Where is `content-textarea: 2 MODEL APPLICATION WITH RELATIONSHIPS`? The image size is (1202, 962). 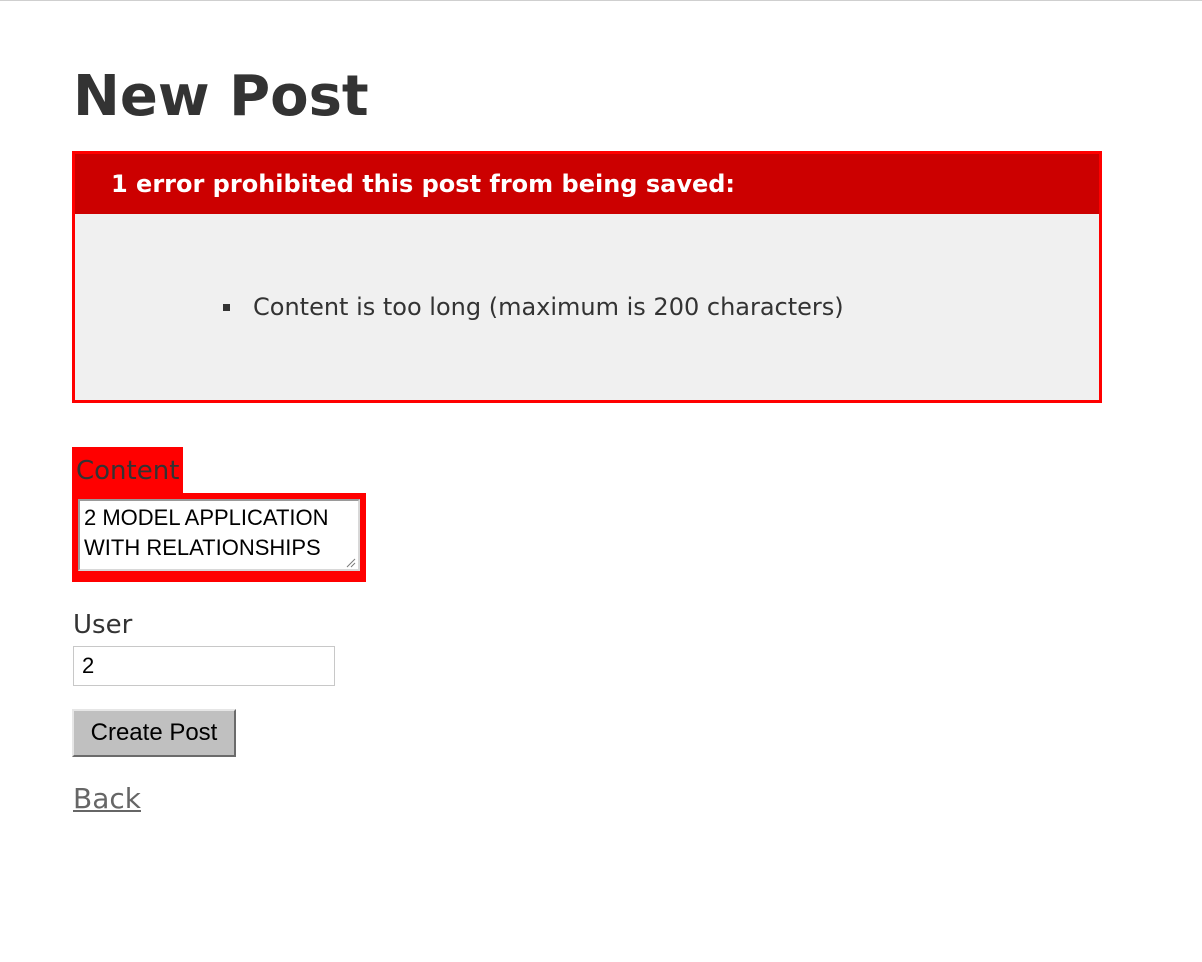 content-textarea: 2 MODEL APPLICATION WITH RELATIONSHIPS is located at coordinates (219, 535).